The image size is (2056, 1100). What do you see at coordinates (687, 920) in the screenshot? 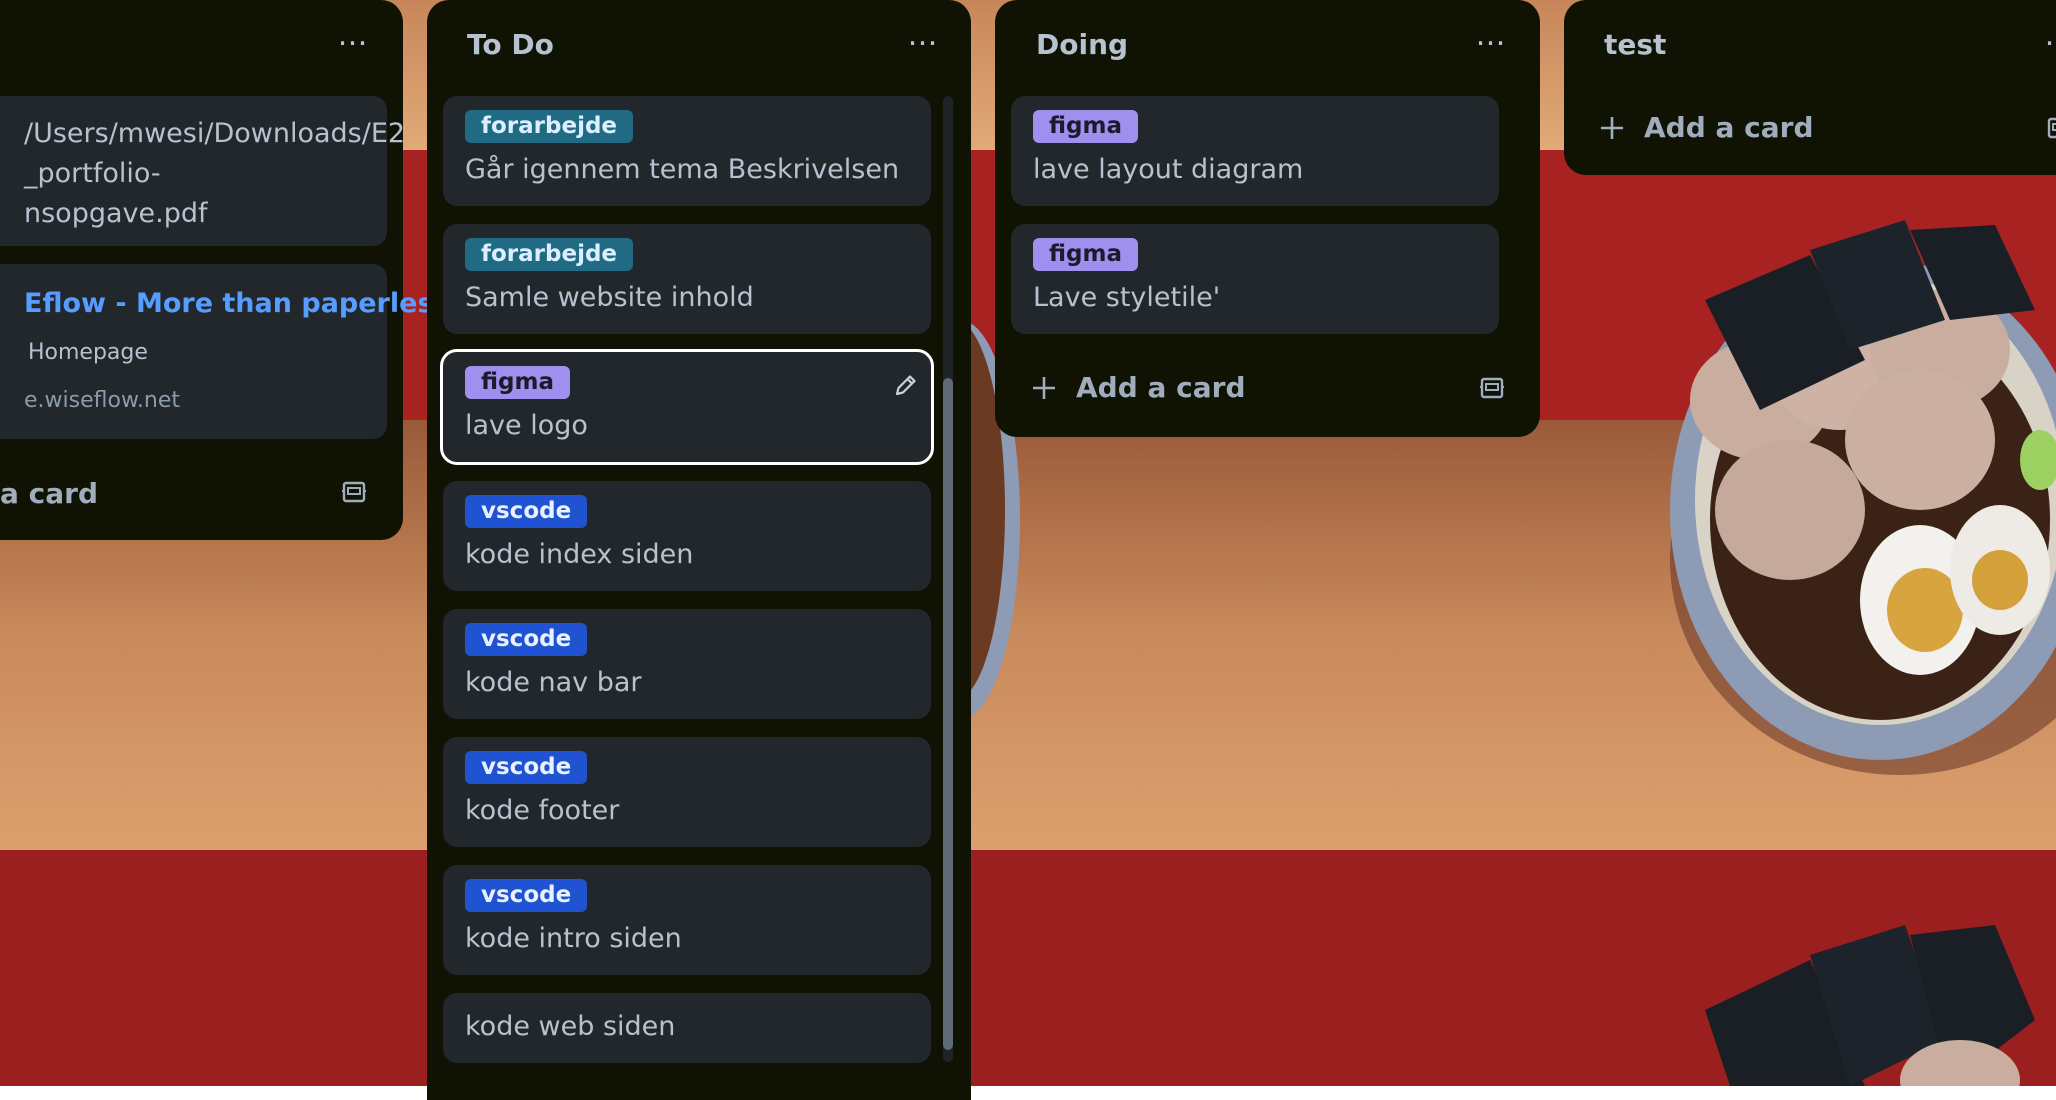
I see `card-7: vscode kode intro siden` at bounding box center [687, 920].